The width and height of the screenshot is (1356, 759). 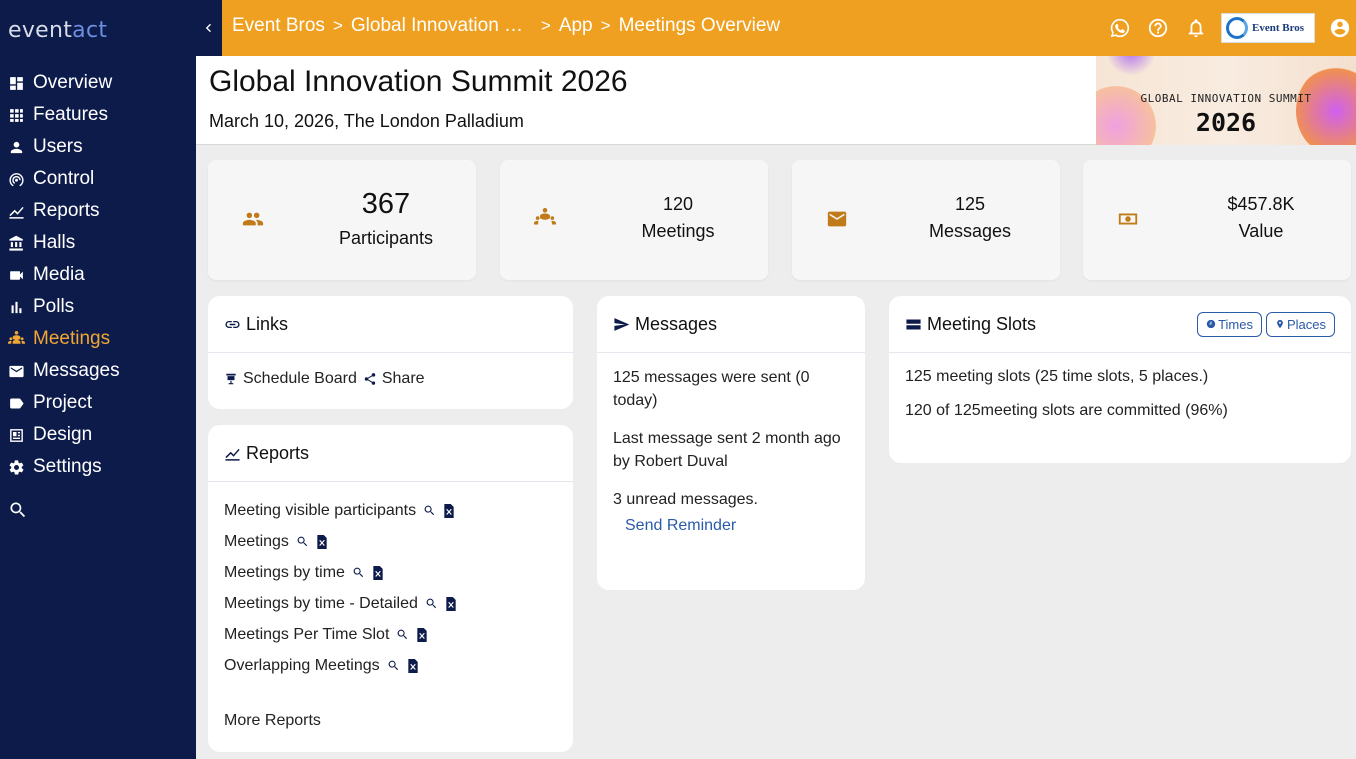 I want to click on links-panel: Links Schedule Board Share, so click(x=390, y=352).